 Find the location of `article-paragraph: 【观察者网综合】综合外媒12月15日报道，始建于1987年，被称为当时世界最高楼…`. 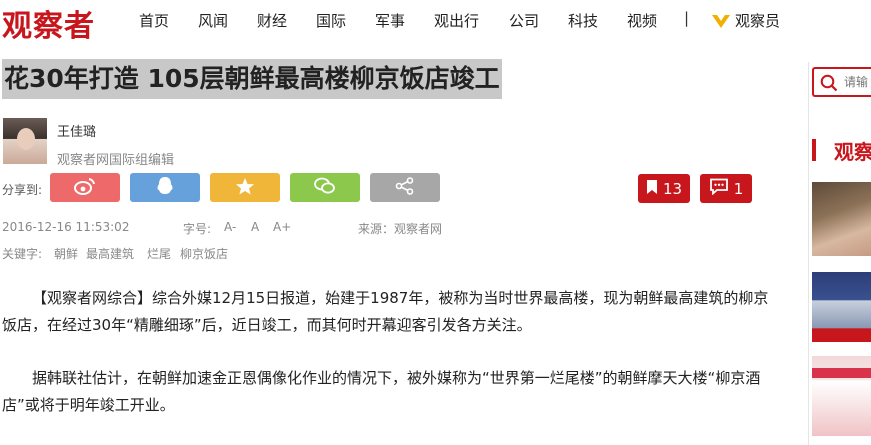

article-paragraph: 【观察者网综合】综合外媒12月15日报道，始建于1987年，被称为当时世界最高楼… is located at coordinates (385, 311).